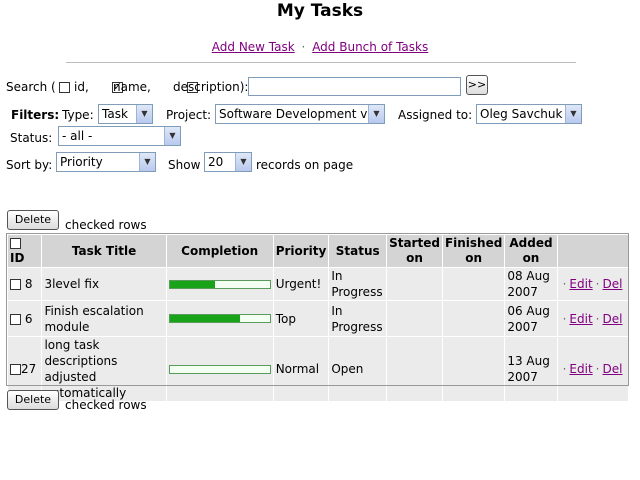 Image resolution: width=640 pixels, height=480 pixels. What do you see at coordinates (106, 162) in the screenshot?
I see `sort-select: Priority ▼` at bounding box center [106, 162].